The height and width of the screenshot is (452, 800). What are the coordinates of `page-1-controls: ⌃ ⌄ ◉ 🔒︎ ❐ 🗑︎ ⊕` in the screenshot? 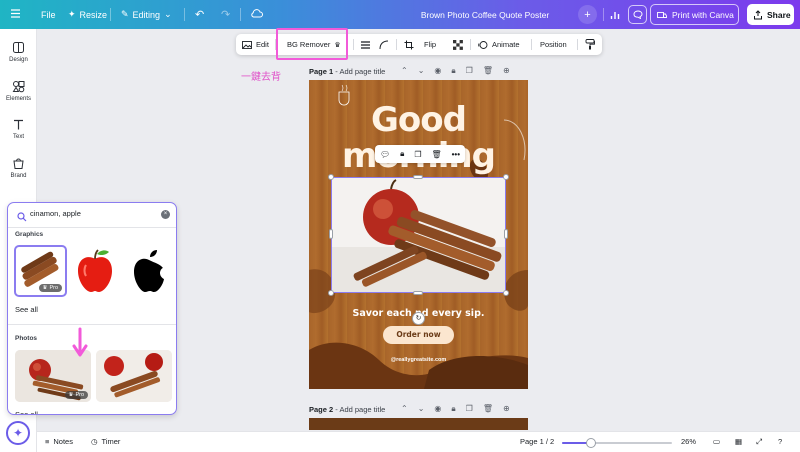 It's located at (455, 71).